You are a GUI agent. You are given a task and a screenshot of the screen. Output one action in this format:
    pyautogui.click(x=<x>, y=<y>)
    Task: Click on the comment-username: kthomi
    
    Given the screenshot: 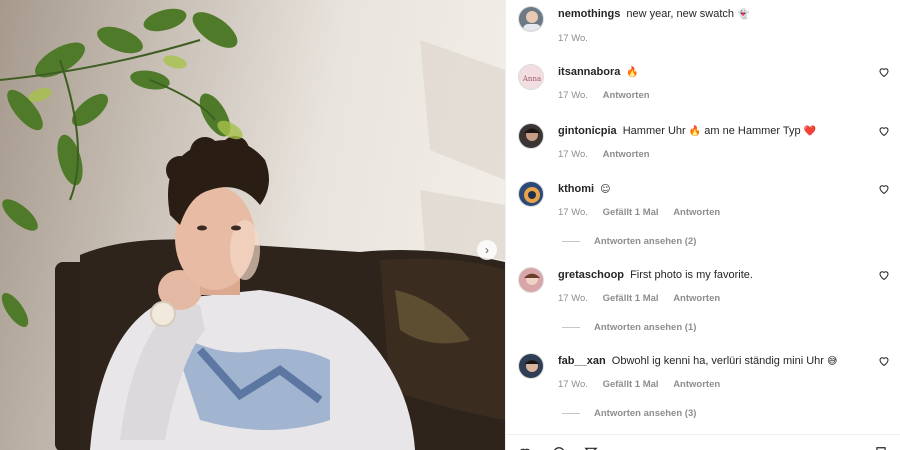 What is the action you would take?
    pyautogui.click(x=576, y=189)
    